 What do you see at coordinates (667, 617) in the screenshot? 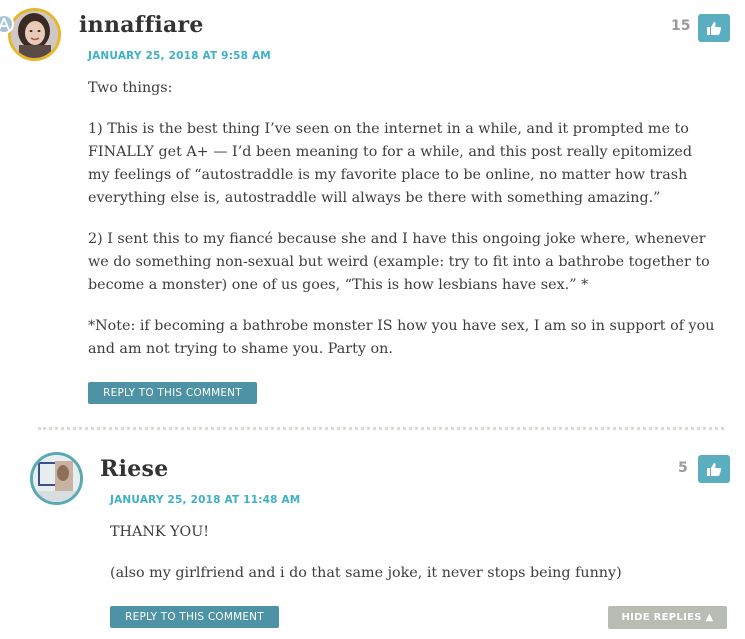
I see `hide-replies-button: HIDE REPLIES ▲` at bounding box center [667, 617].